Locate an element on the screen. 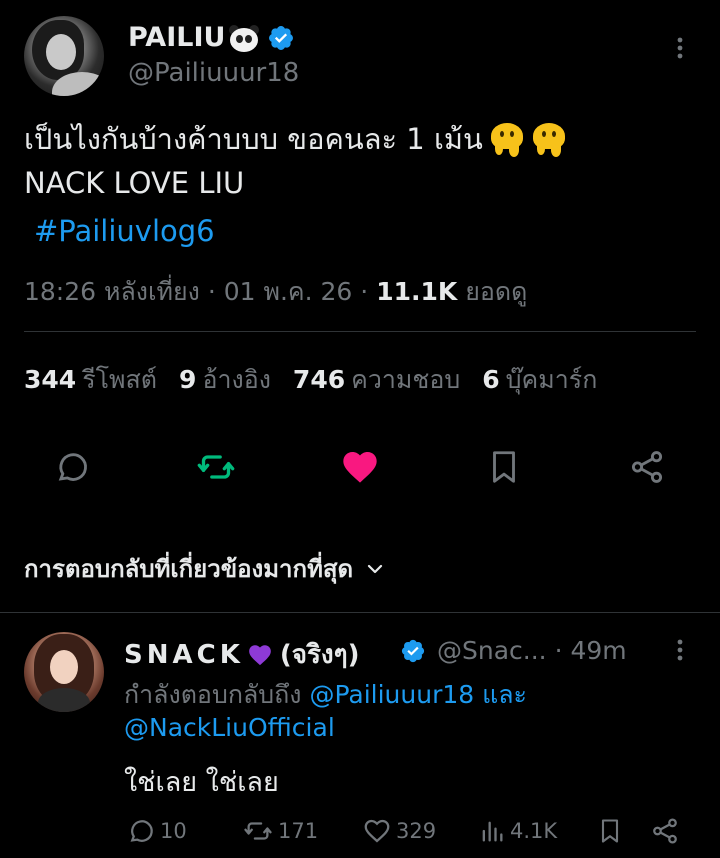  views-count: 11.1K is located at coordinates (417, 291).